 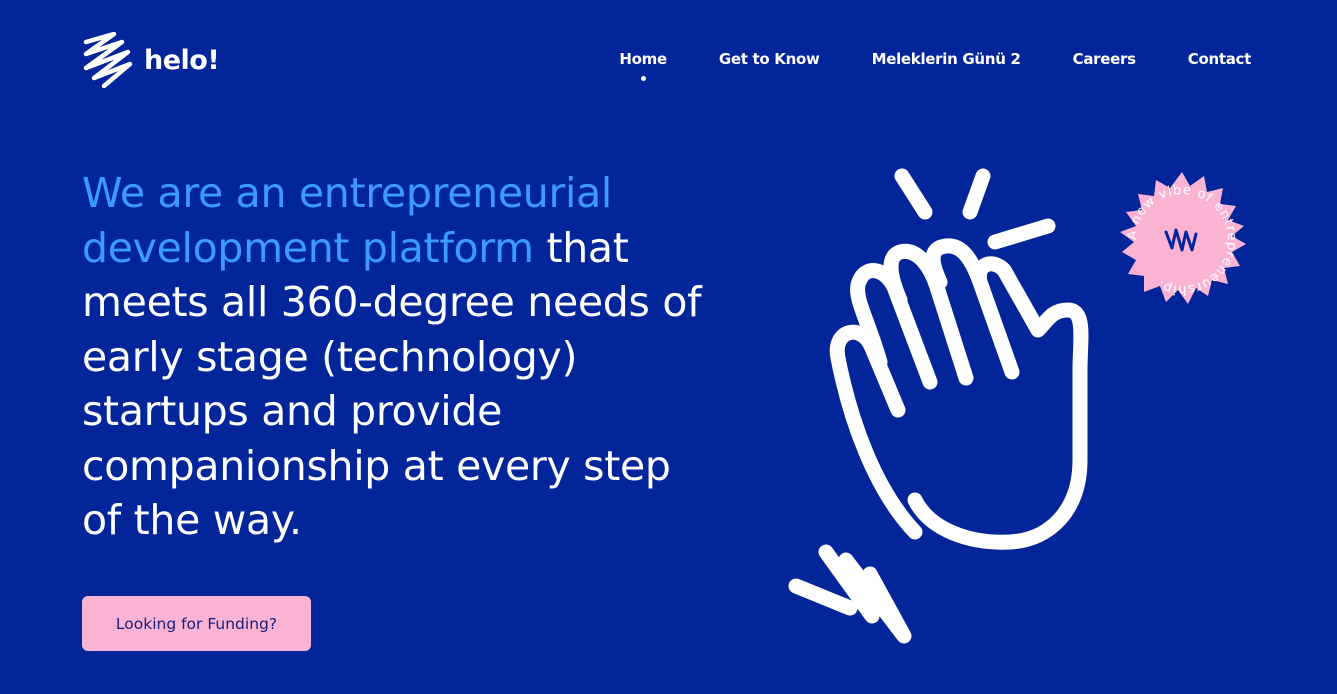 I want to click on headline-text: of the way., so click(x=192, y=520).